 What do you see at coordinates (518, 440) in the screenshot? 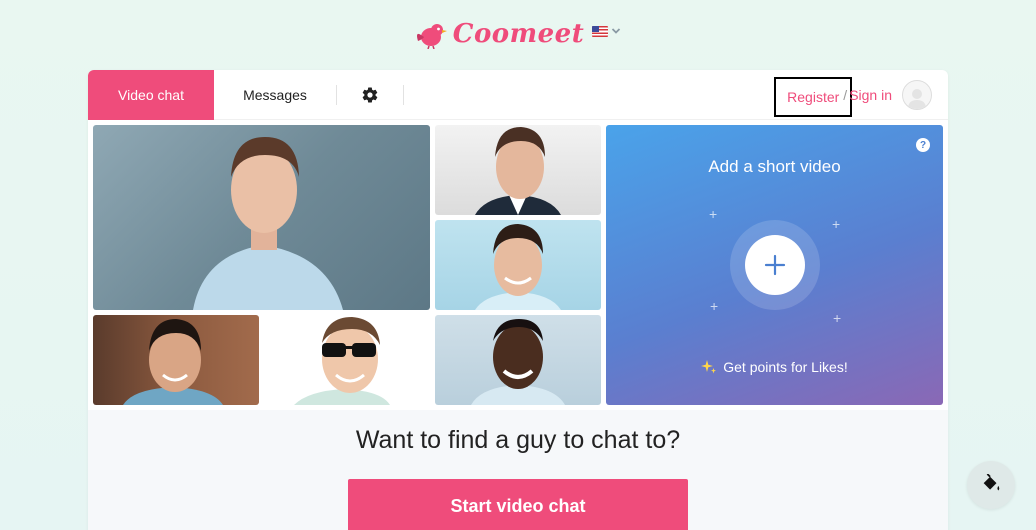
I see `cta-title: Want to find a guy to chat to?` at bounding box center [518, 440].